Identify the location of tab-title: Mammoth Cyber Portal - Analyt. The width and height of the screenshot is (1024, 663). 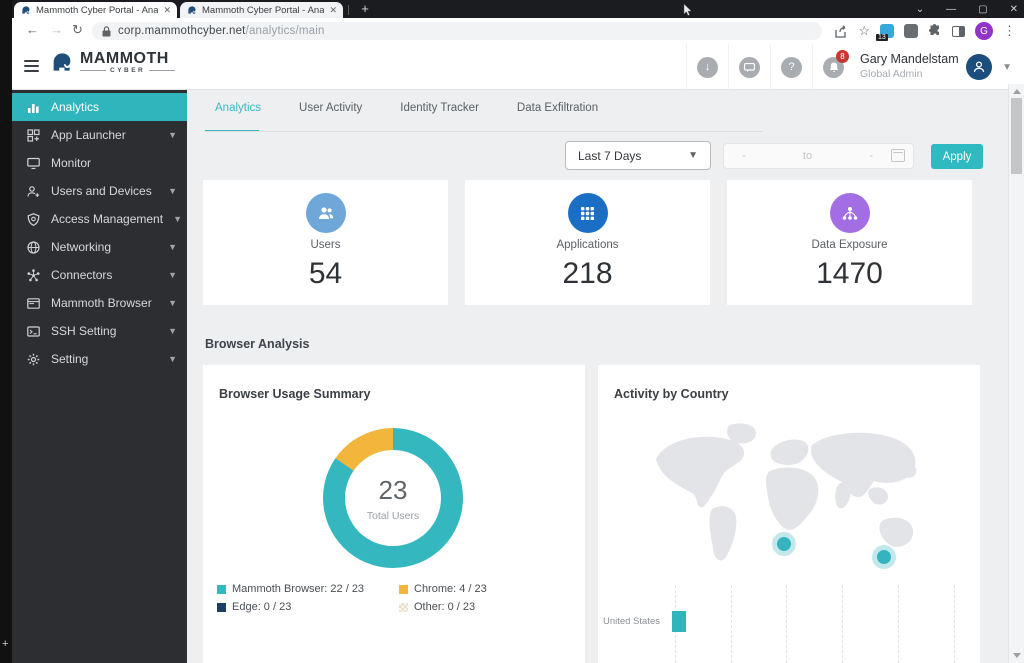
(97, 10).